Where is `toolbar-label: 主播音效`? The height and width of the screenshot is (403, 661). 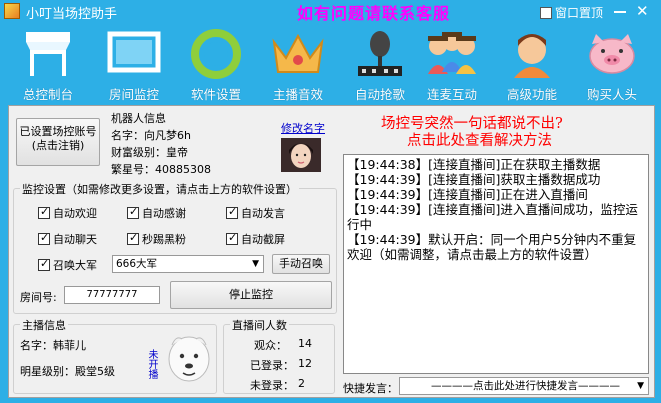 toolbar-label: 主播音效 is located at coordinates (297, 94).